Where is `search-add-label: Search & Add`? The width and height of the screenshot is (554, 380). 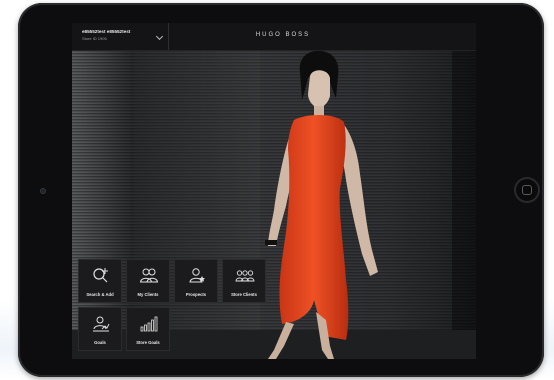
search-add-label: Search & Add is located at coordinates (100, 294).